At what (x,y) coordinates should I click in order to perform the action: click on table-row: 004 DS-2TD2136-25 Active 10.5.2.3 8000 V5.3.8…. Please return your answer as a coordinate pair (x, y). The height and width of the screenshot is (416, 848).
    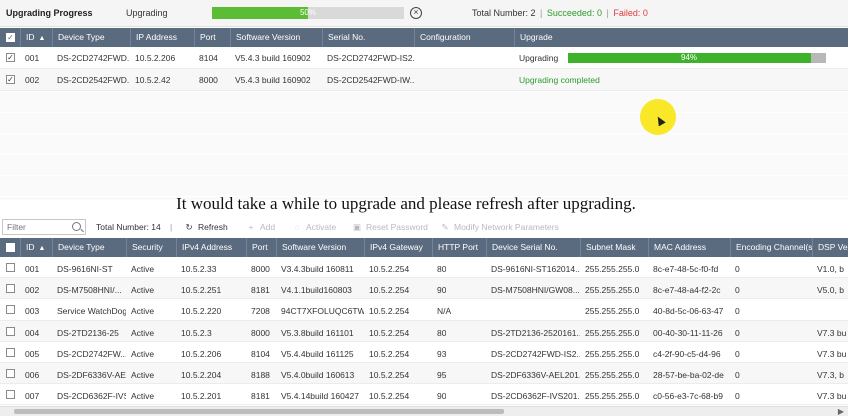
    Looking at the image, I should click on (424, 331).